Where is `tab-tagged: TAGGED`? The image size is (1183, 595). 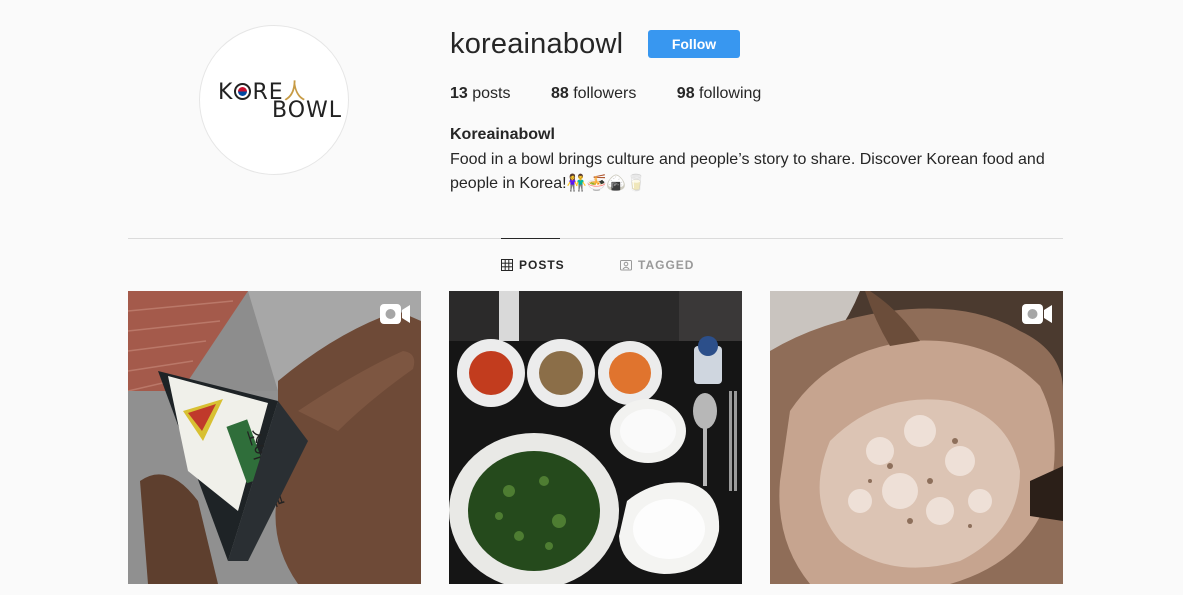
tab-tagged: TAGGED is located at coordinates (657, 265).